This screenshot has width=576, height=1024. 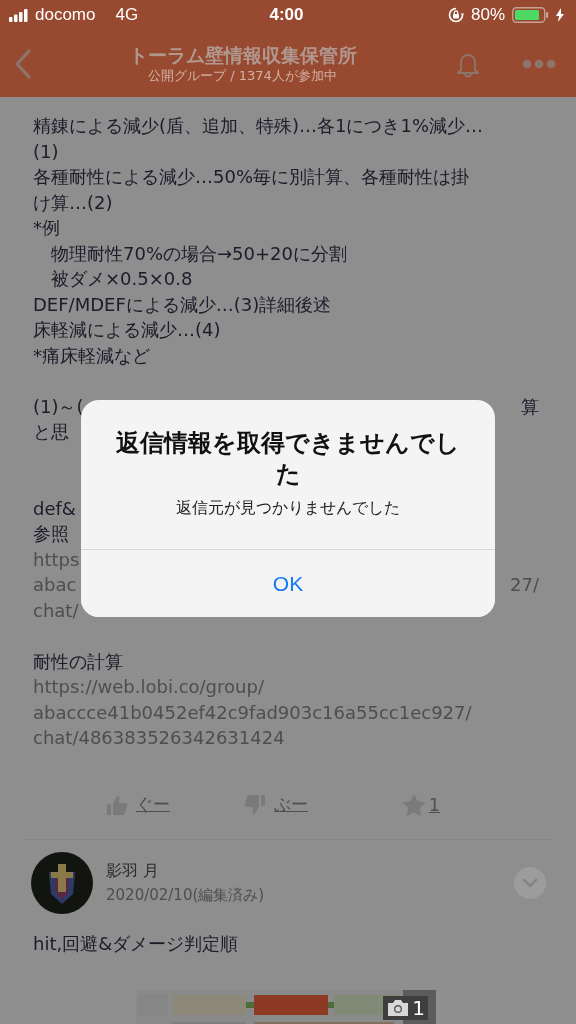 What do you see at coordinates (530, 15) in the screenshot?
I see `battery-icon` at bounding box center [530, 15].